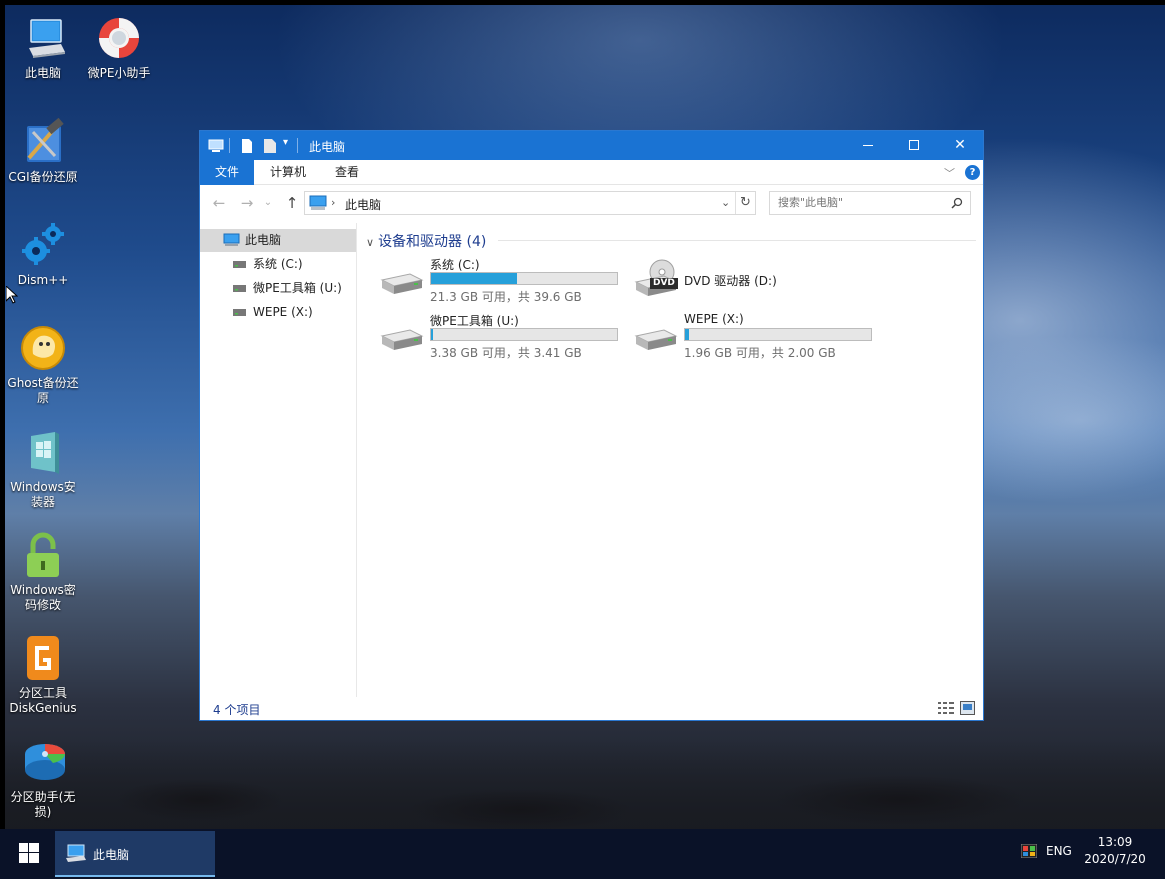  Describe the element at coordinates (506, 297) in the screenshot. I see `drive-free-space: 21.3 GB 可用，共 39.6 GB` at that location.